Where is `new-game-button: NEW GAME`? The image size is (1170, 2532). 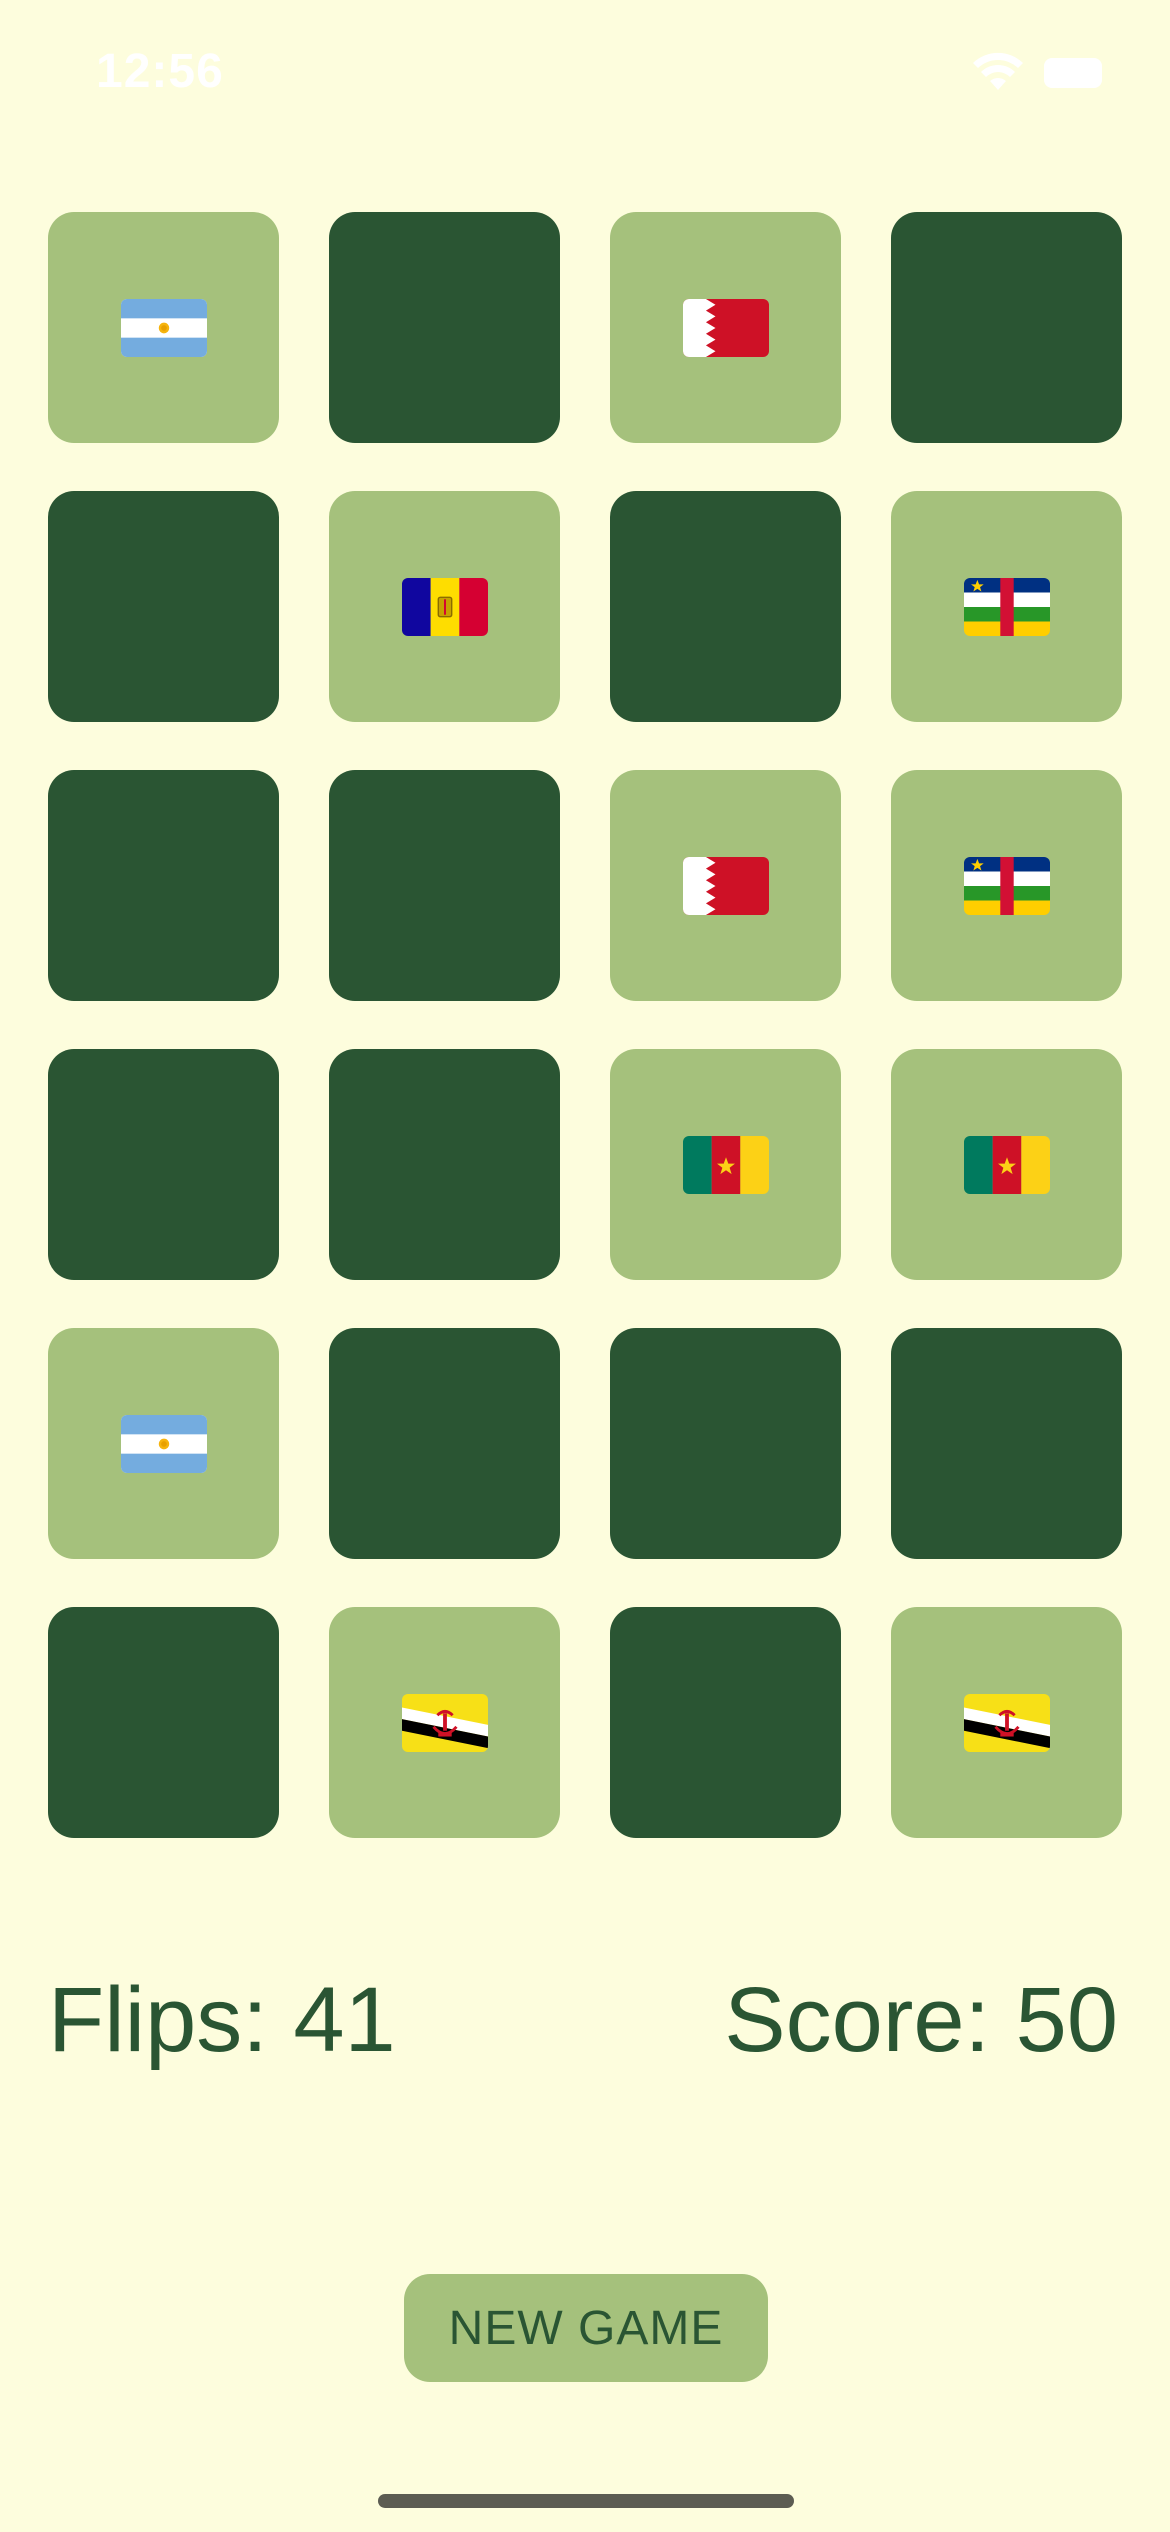
new-game-button: NEW GAME is located at coordinates (586, 2328).